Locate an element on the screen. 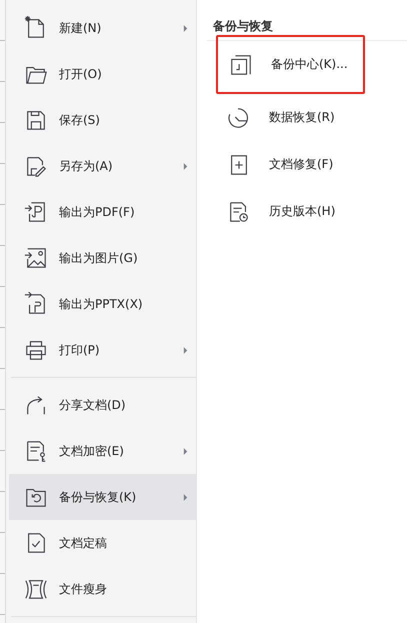 The height and width of the screenshot is (623, 407). menu-item: 分享文档(D) is located at coordinates (101, 405).